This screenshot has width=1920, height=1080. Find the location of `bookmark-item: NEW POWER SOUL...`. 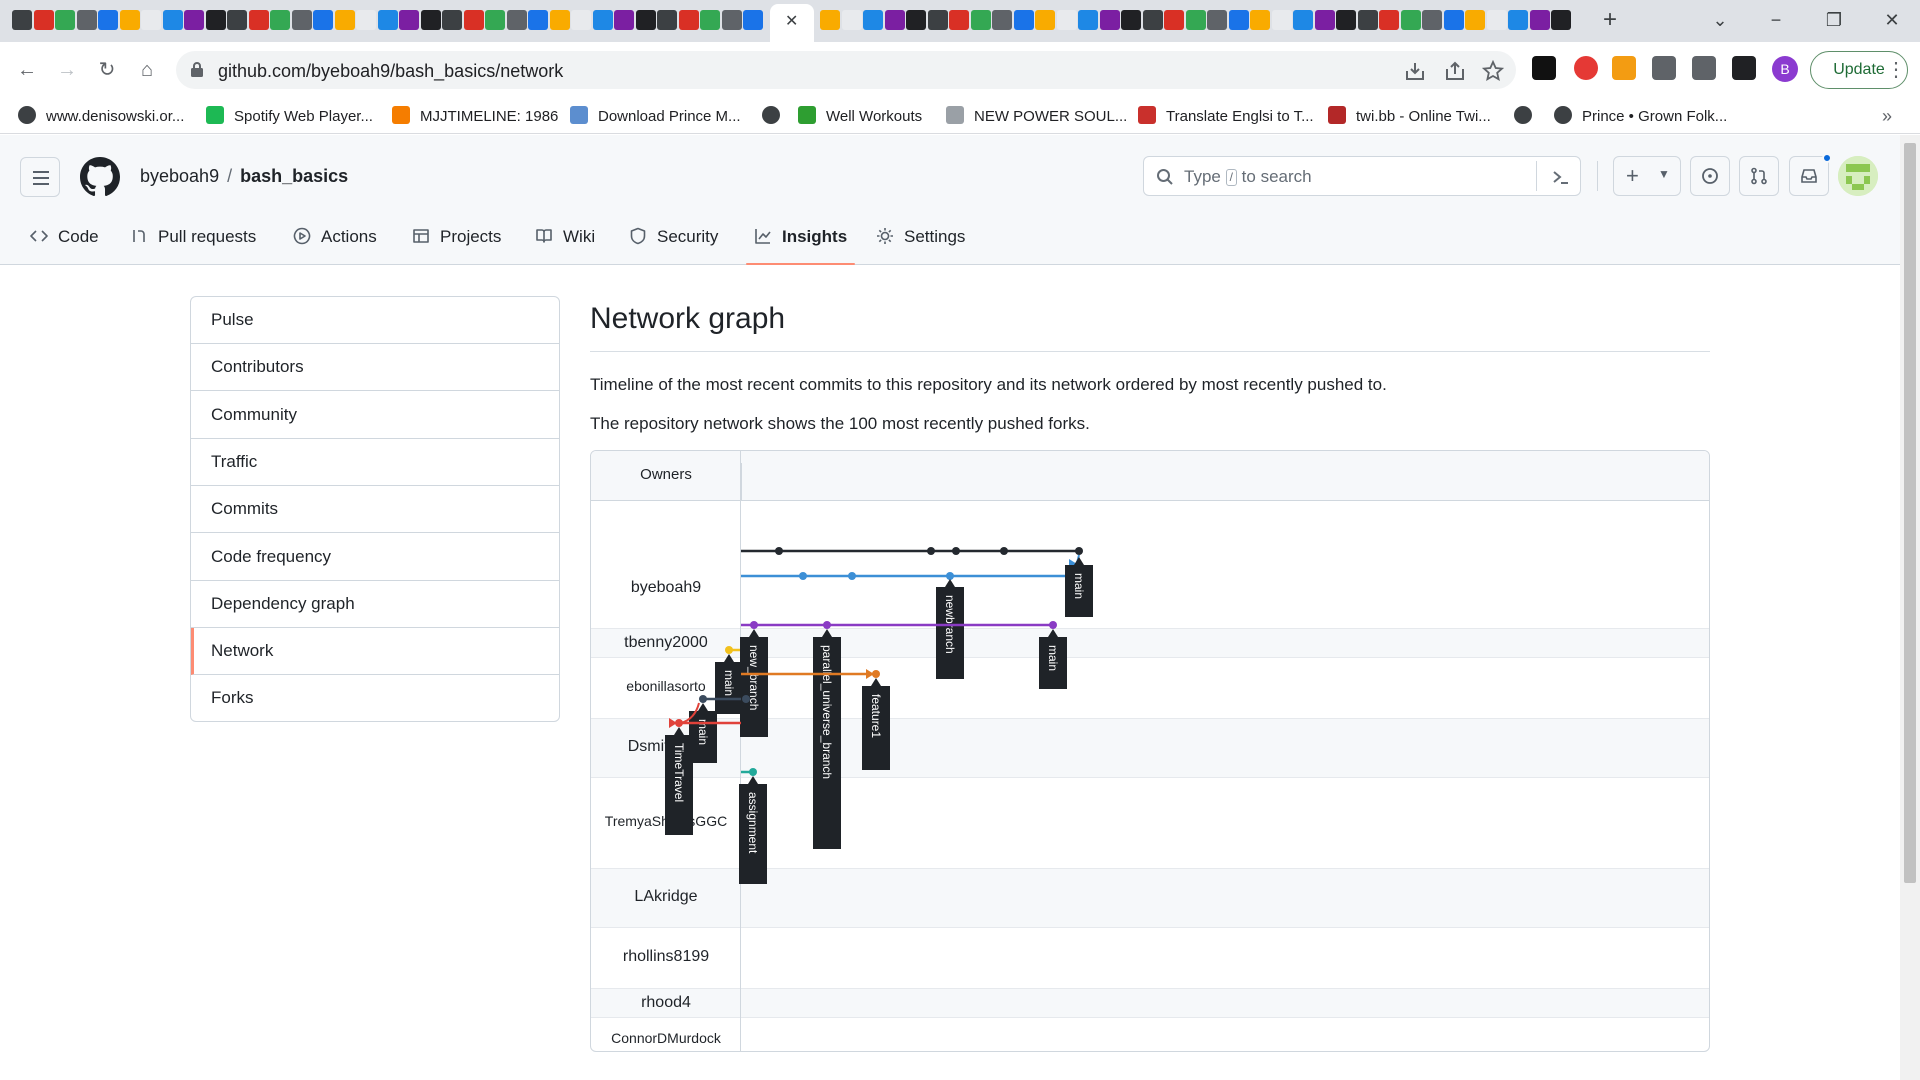

bookmark-item: NEW POWER SOUL... is located at coordinates (1036, 116).